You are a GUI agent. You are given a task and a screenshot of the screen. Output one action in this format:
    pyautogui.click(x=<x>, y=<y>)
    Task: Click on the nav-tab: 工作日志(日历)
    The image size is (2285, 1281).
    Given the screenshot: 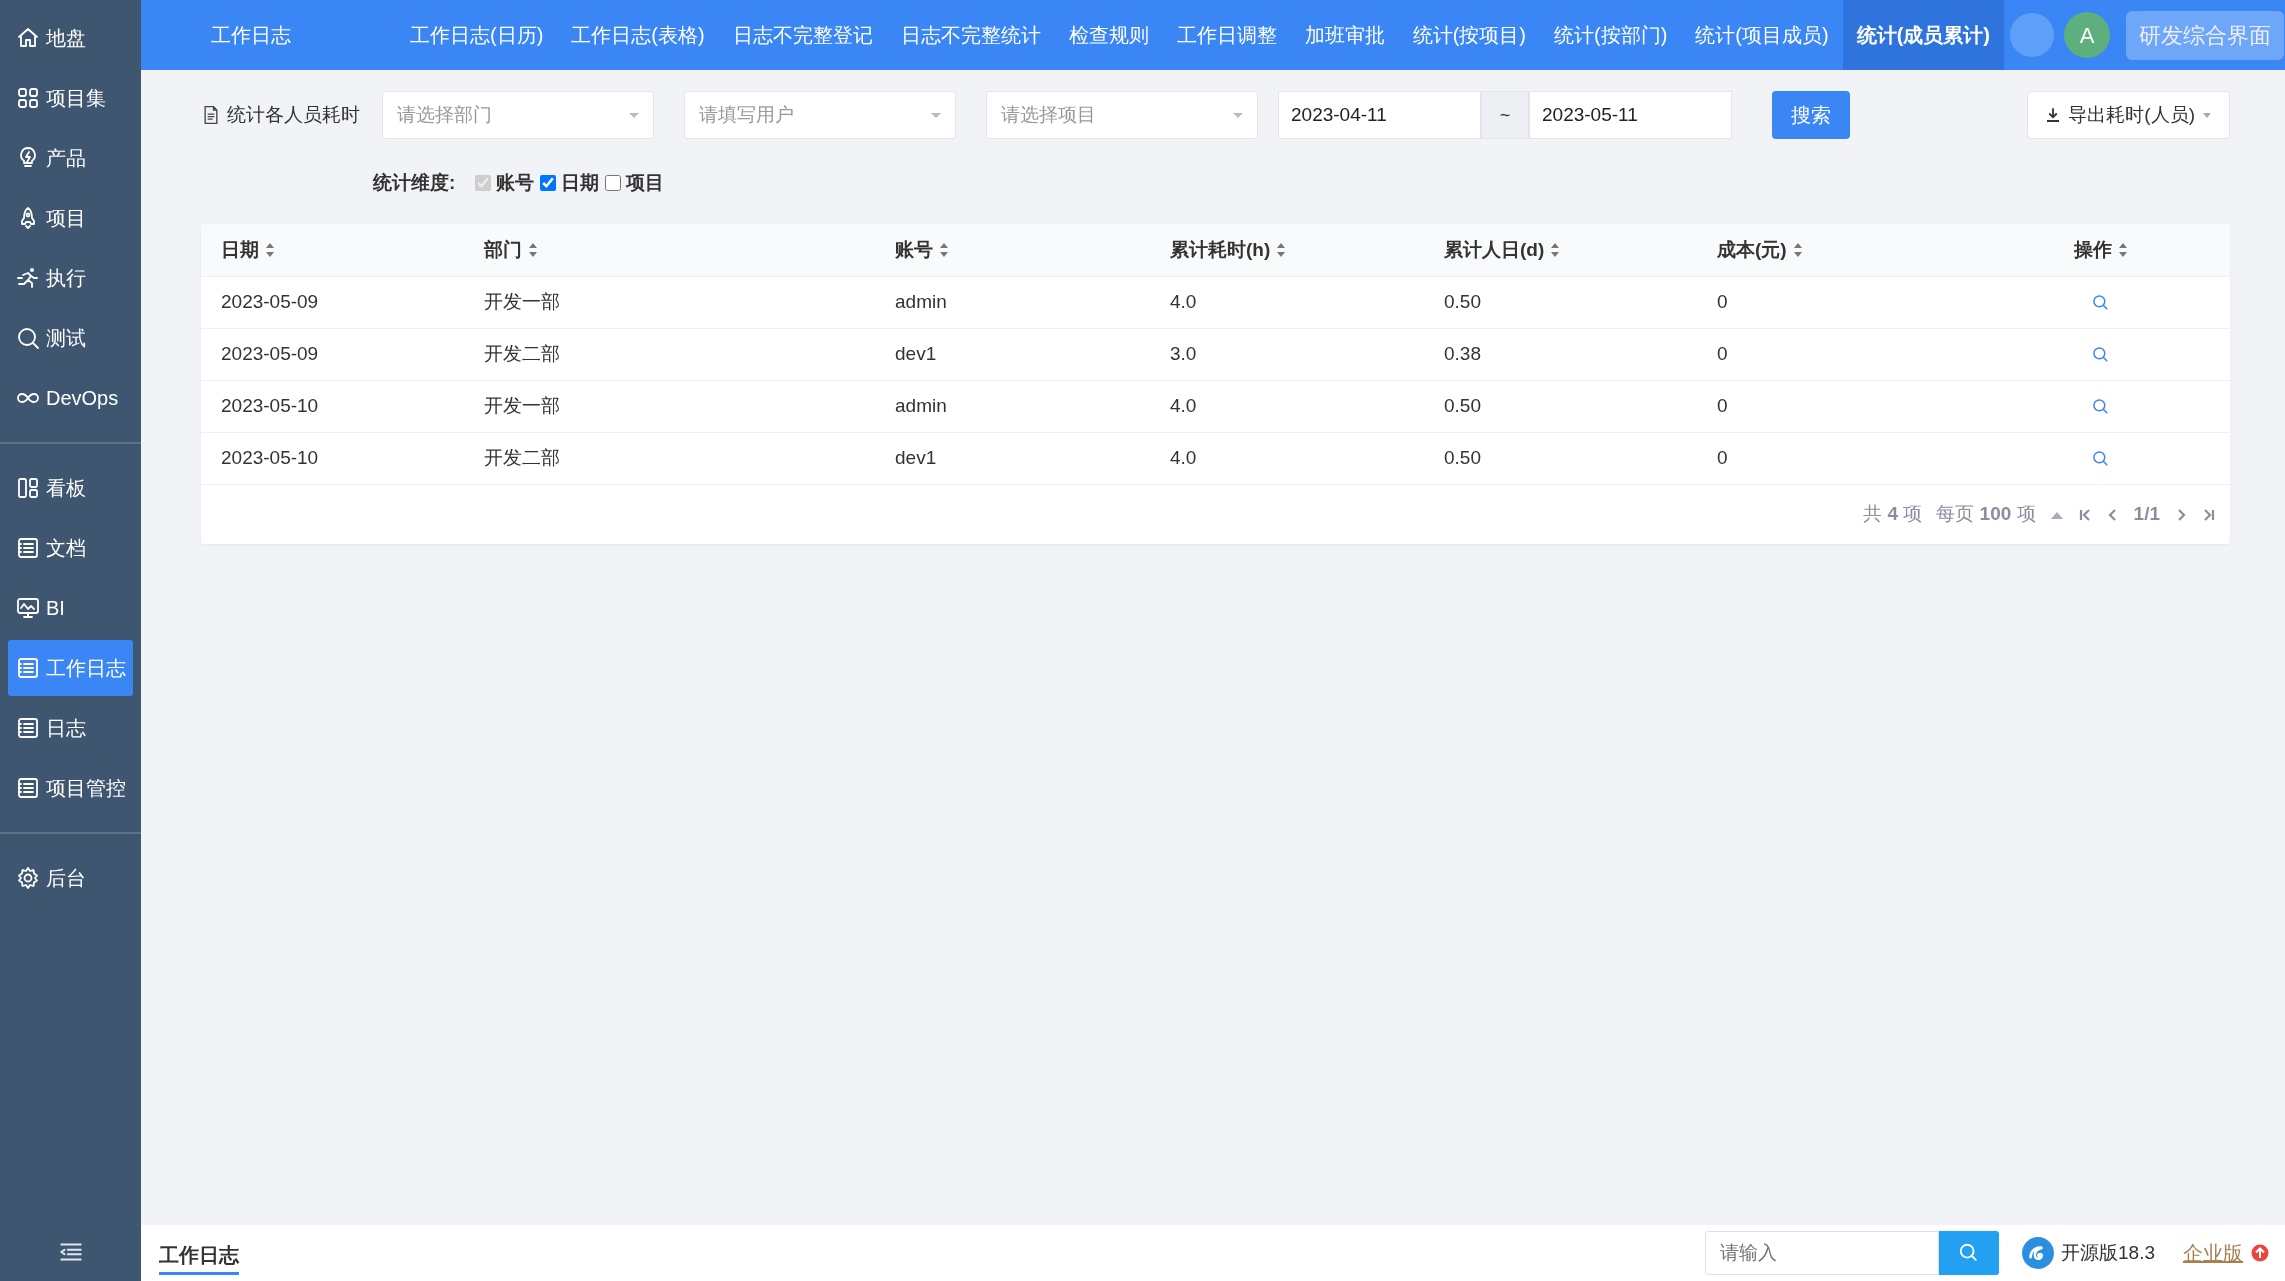 What is the action you would take?
    pyautogui.click(x=477, y=35)
    